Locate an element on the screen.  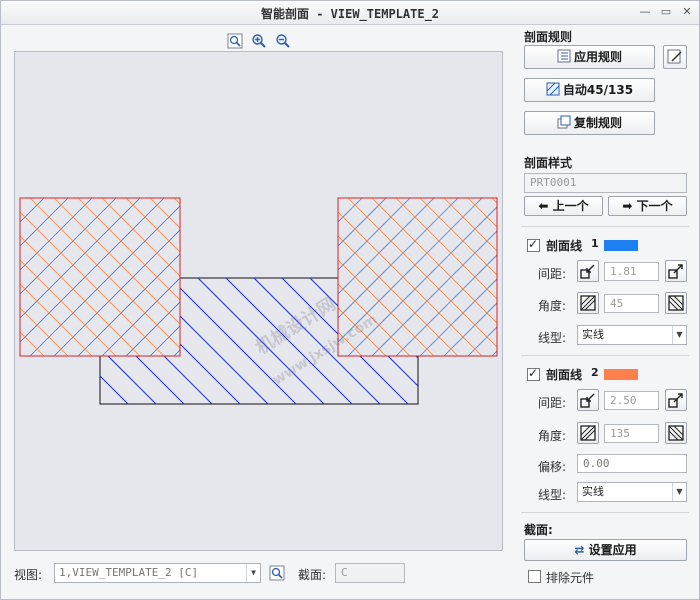
hatch2-angle-135-button is located at coordinates (676, 433).